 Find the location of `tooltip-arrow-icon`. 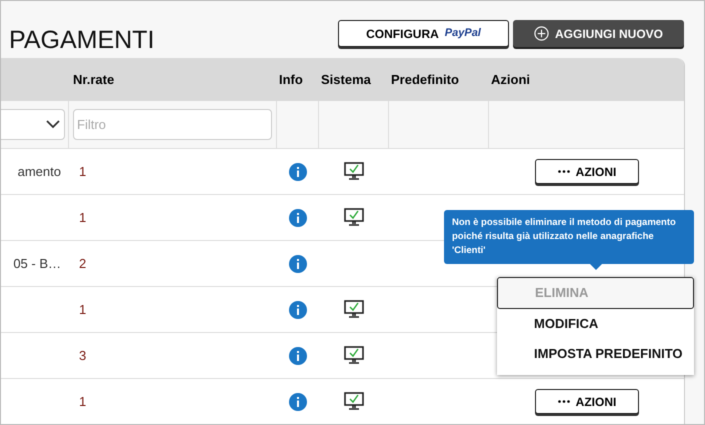

tooltip-arrow-icon is located at coordinates (596, 267).